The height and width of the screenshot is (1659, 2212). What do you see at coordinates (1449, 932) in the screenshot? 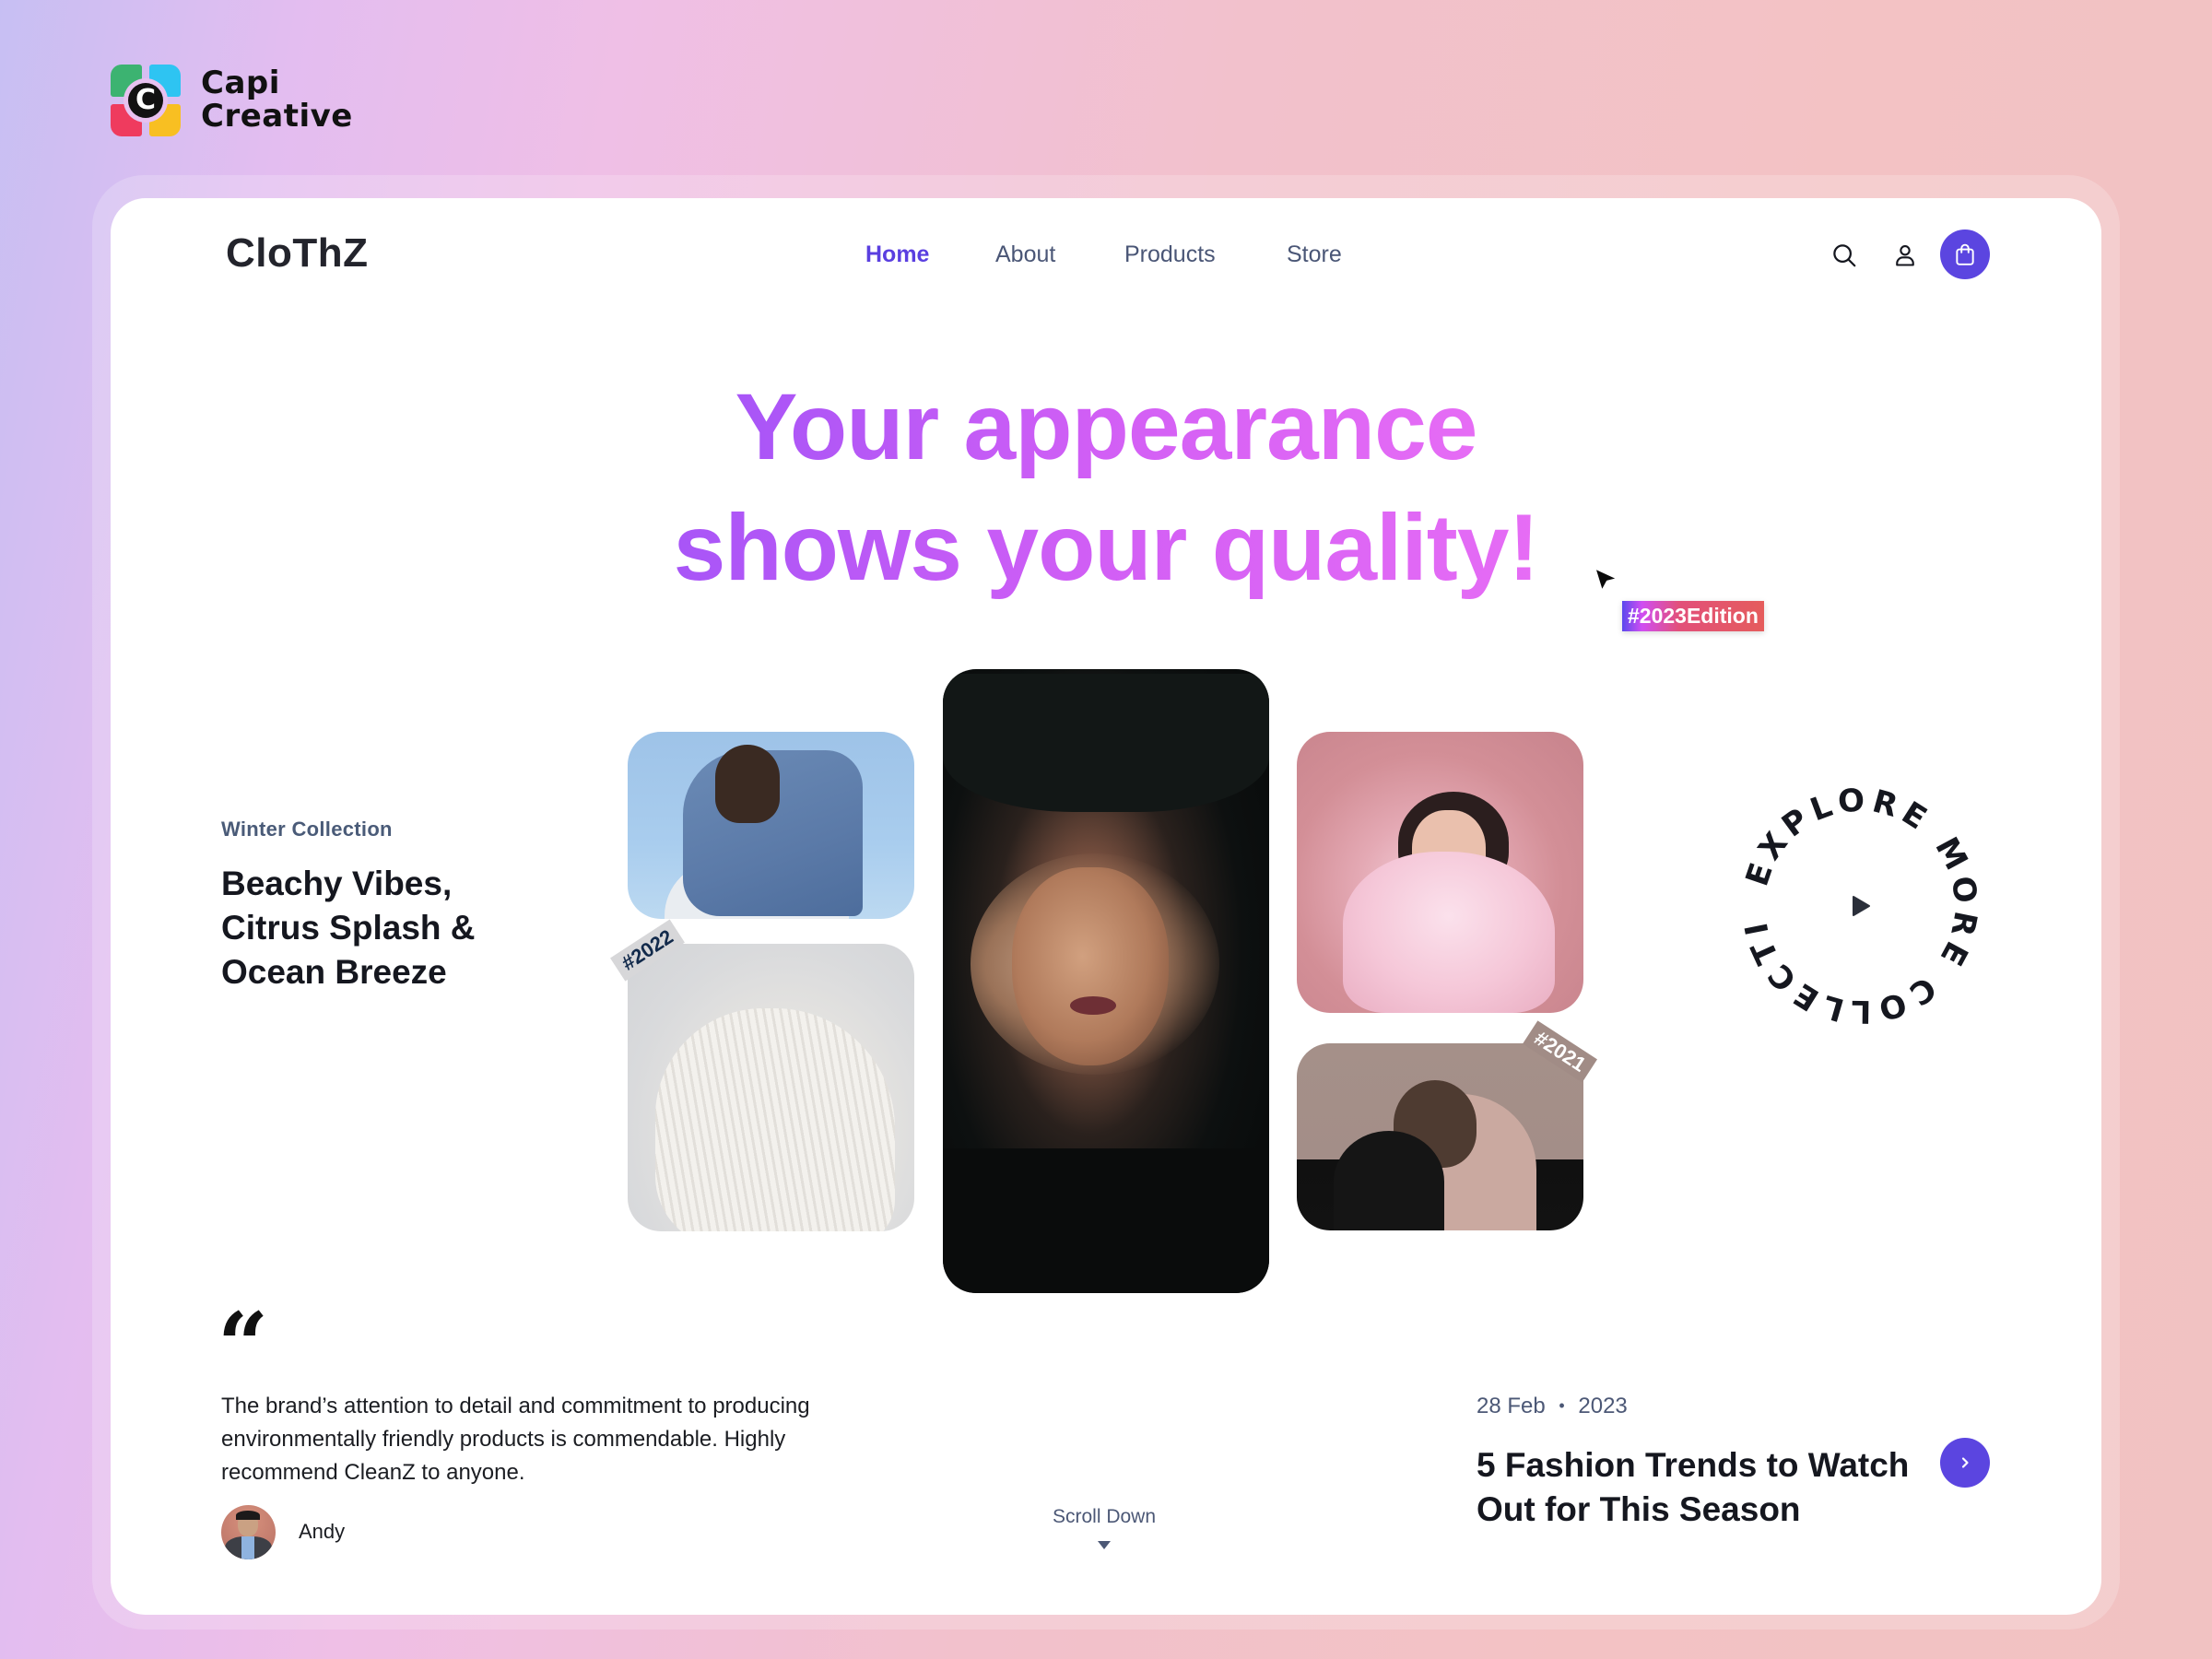
I see `figure-sleeves` at bounding box center [1449, 932].